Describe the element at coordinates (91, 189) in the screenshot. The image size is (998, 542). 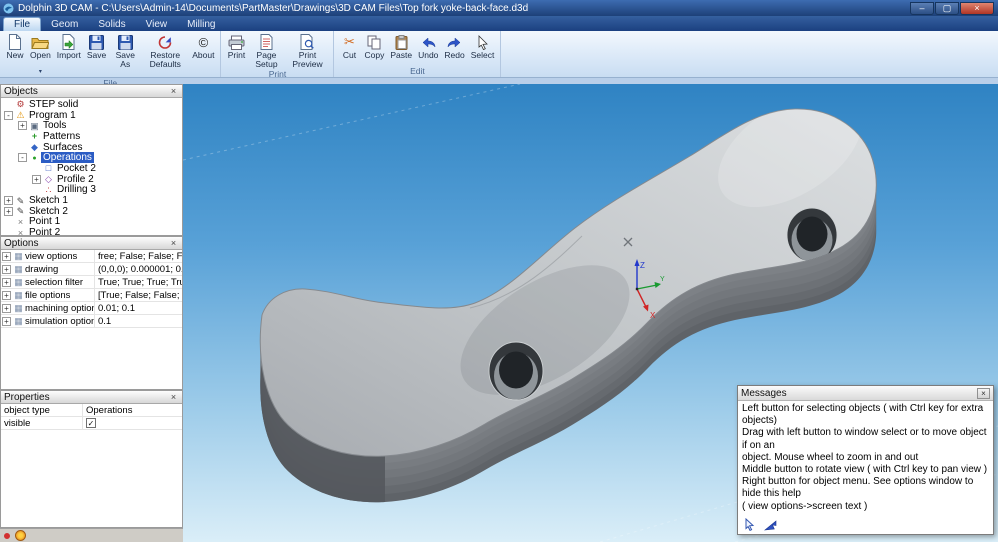
I see `tree-item-drilling-3: Drilling 3` at that location.